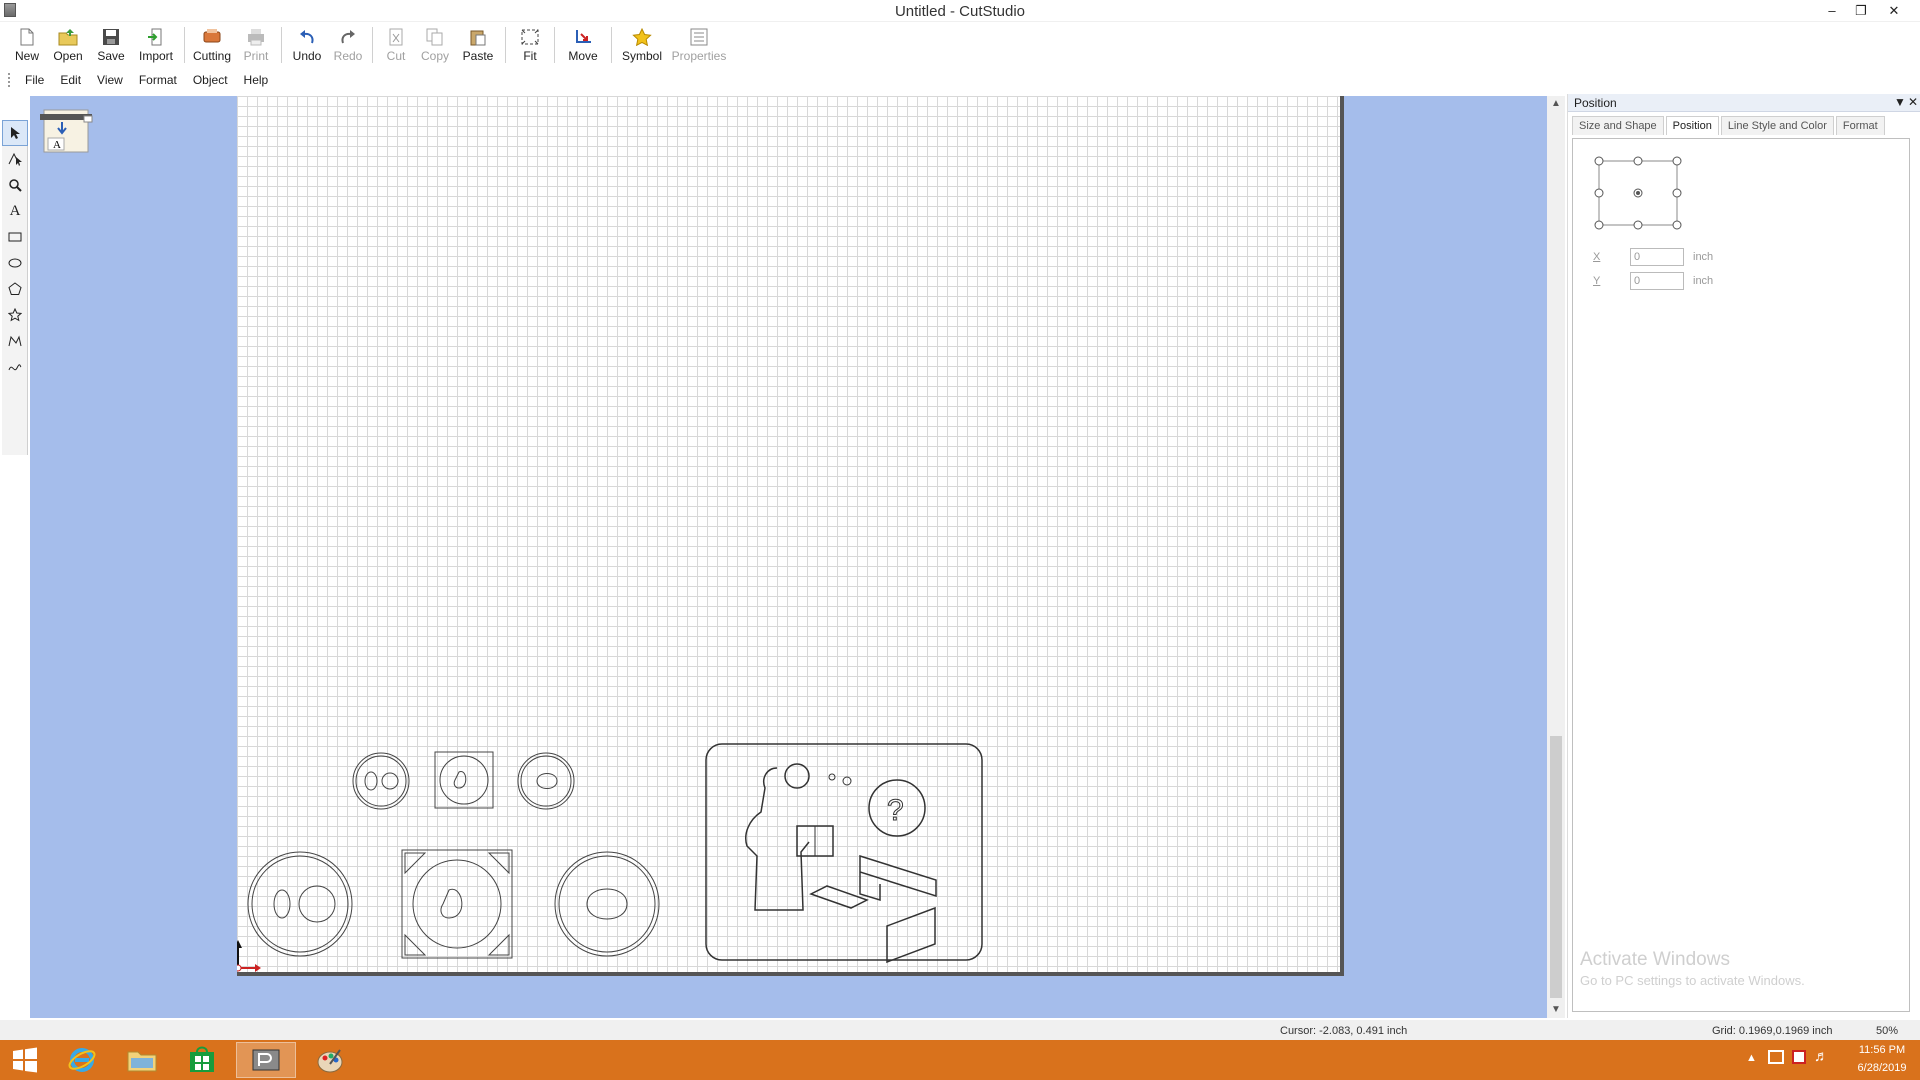  I want to click on save-button: Save, so click(111, 45).